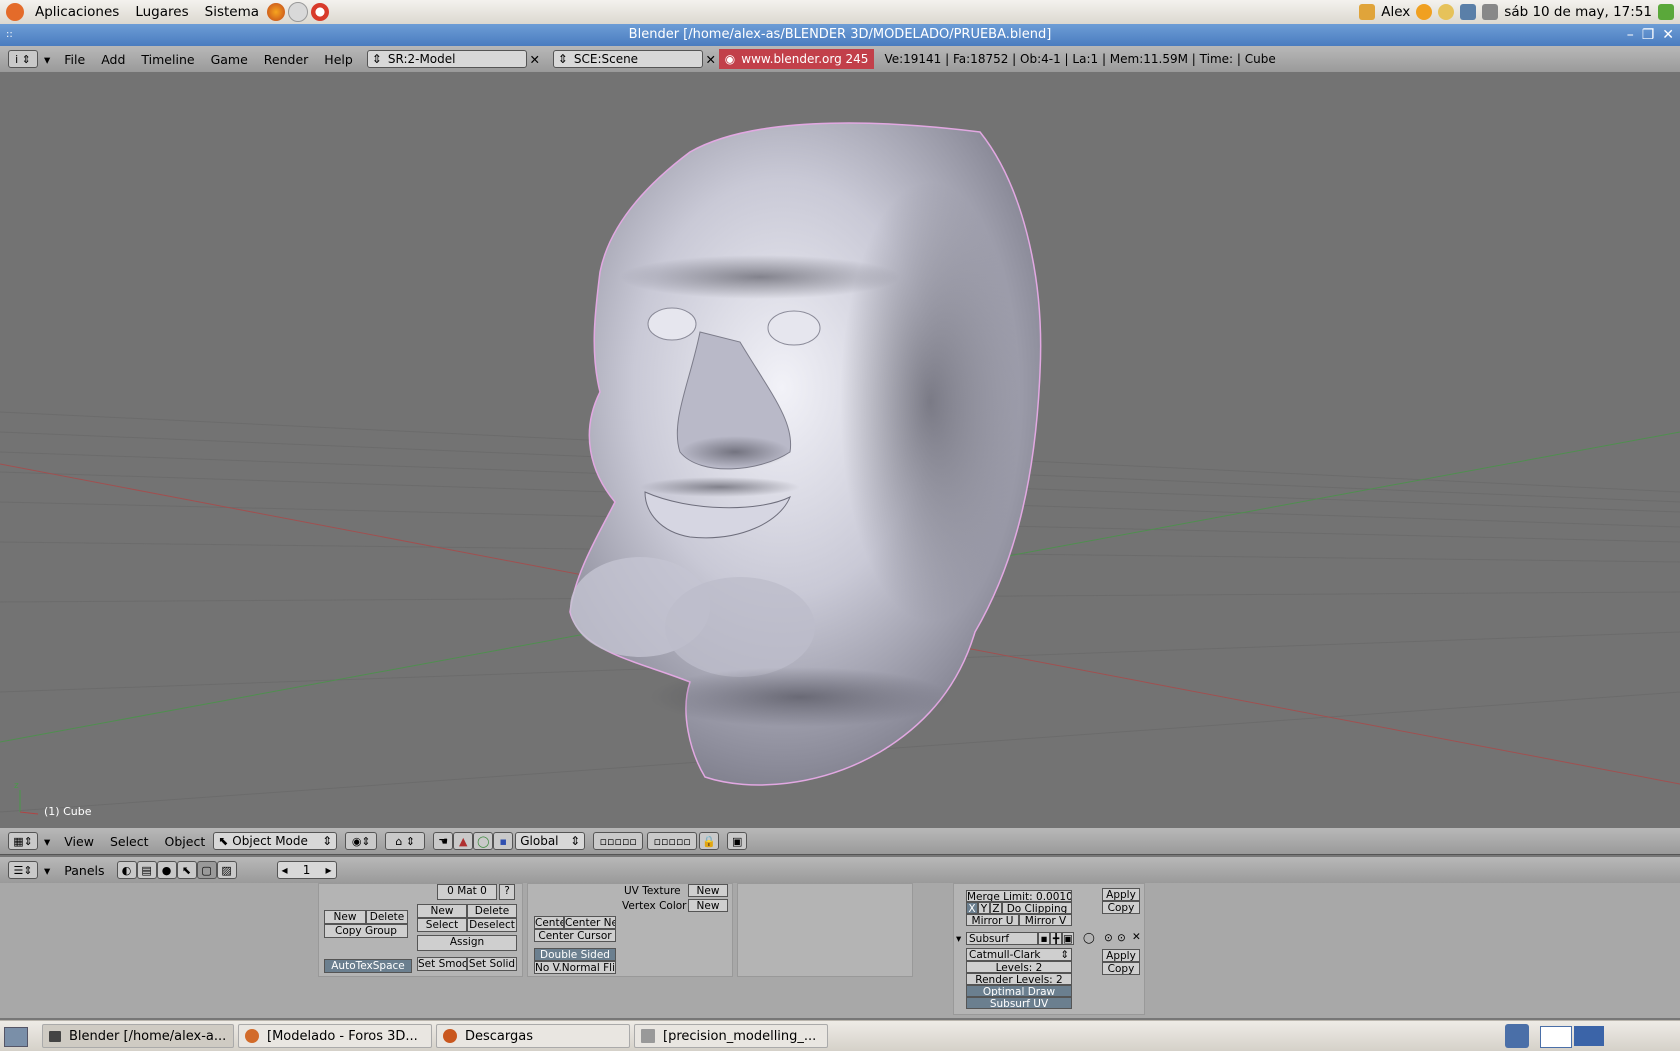 Image resolution: width=1680 pixels, height=1051 pixels. I want to click on rotate-manipulator-icon: ◯, so click(483, 841).